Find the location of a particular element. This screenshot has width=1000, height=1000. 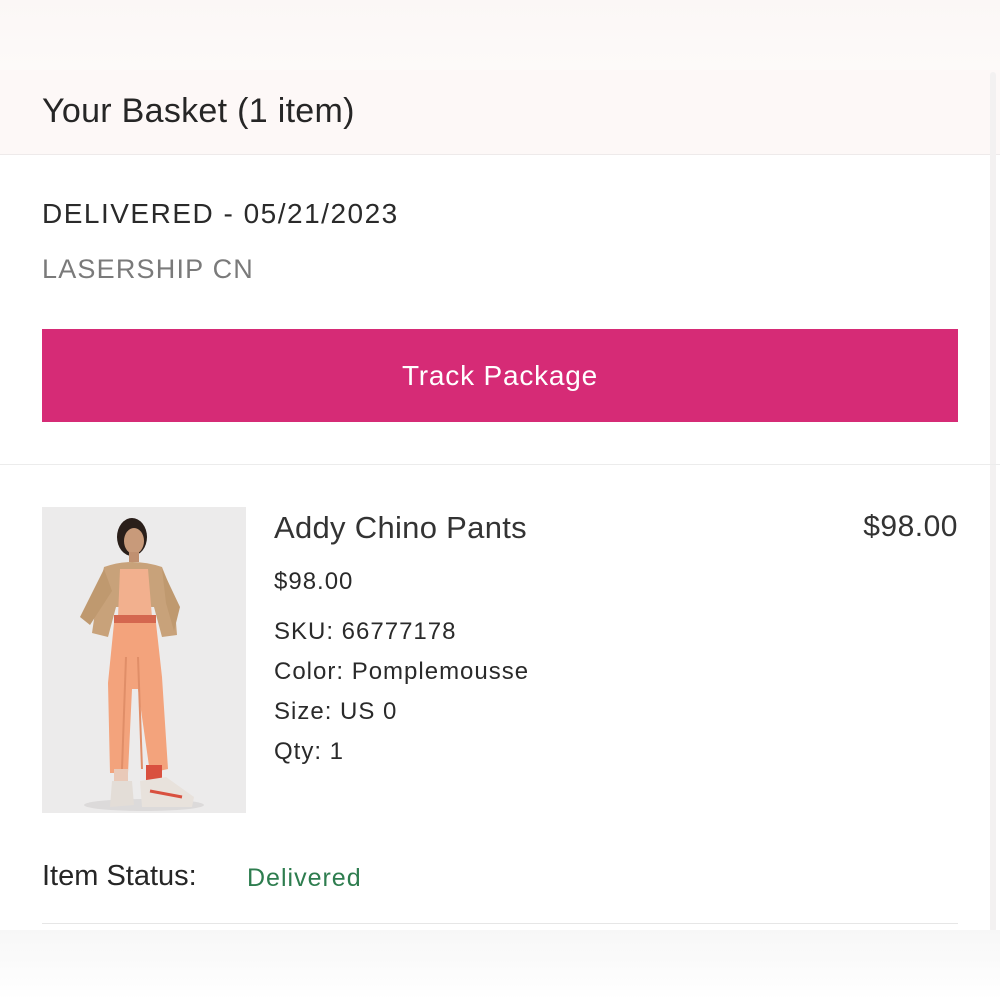

basket-header: Your Basket (1 item) is located at coordinates (500, 112).